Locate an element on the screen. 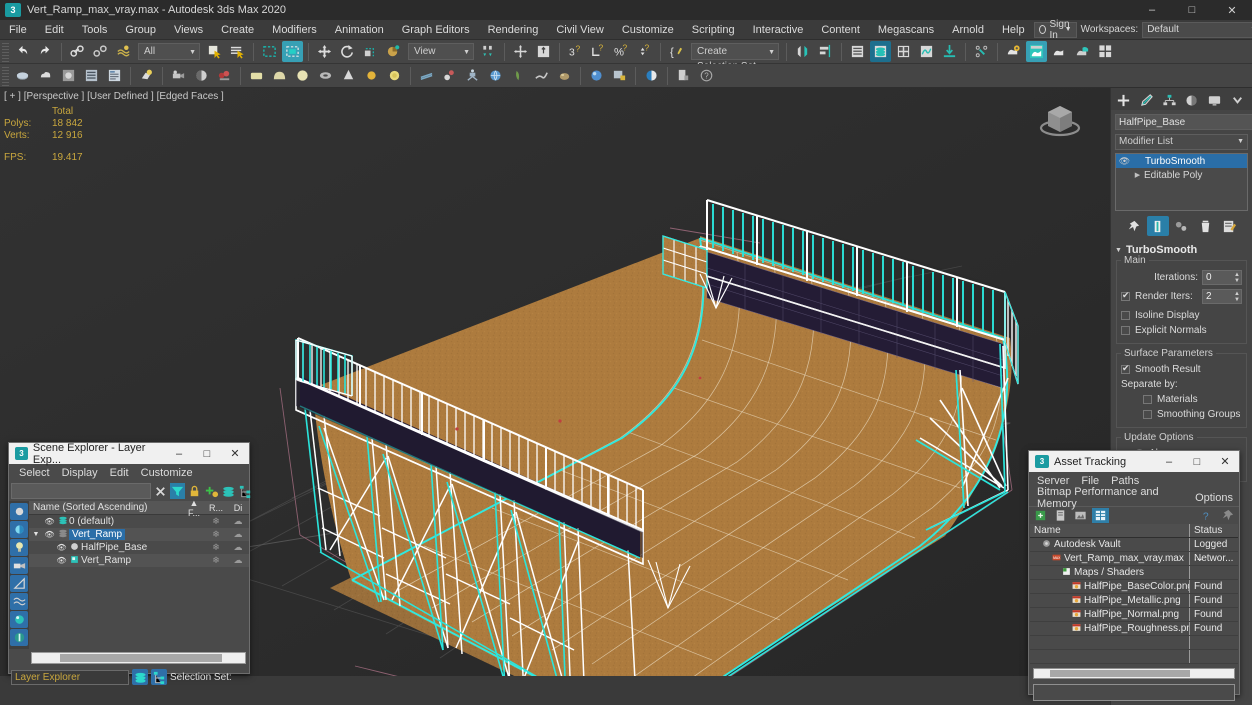 This screenshot has width=1252, height=705. smoothing-groups-row: Smoothing Groups is located at coordinates (1181, 414).